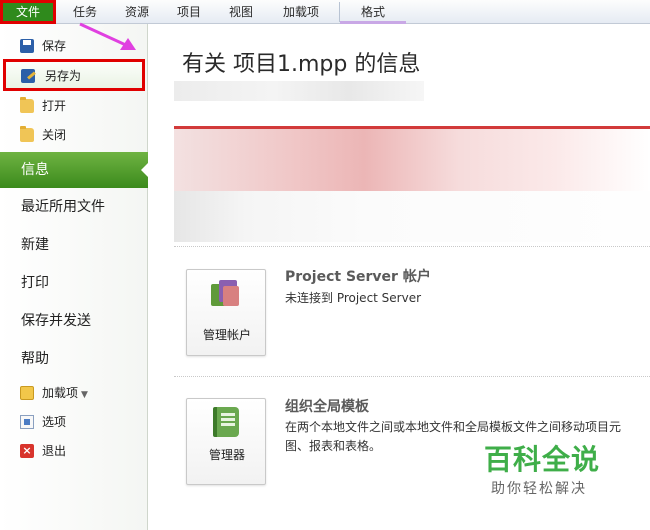  What do you see at coordinates (74, 245) in the screenshot?
I see `nav-new: 新建` at bounding box center [74, 245].